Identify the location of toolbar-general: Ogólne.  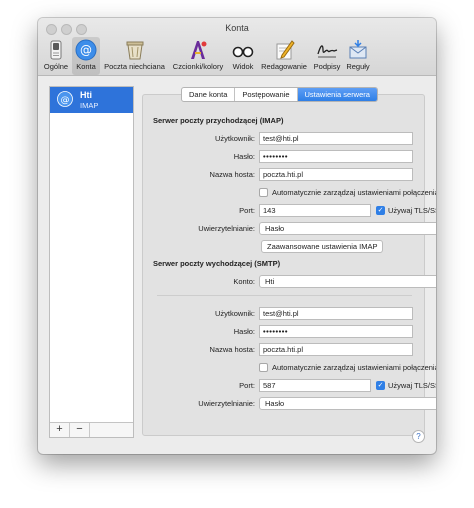
(56, 56).